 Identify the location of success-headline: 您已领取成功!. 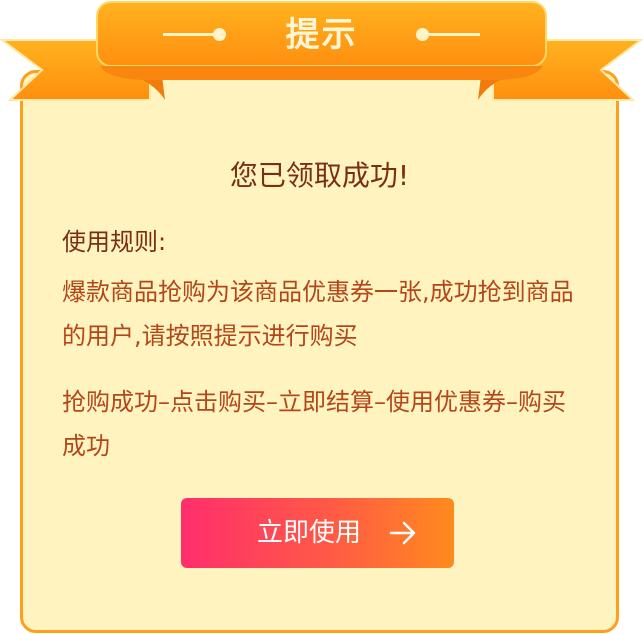
(319, 175).